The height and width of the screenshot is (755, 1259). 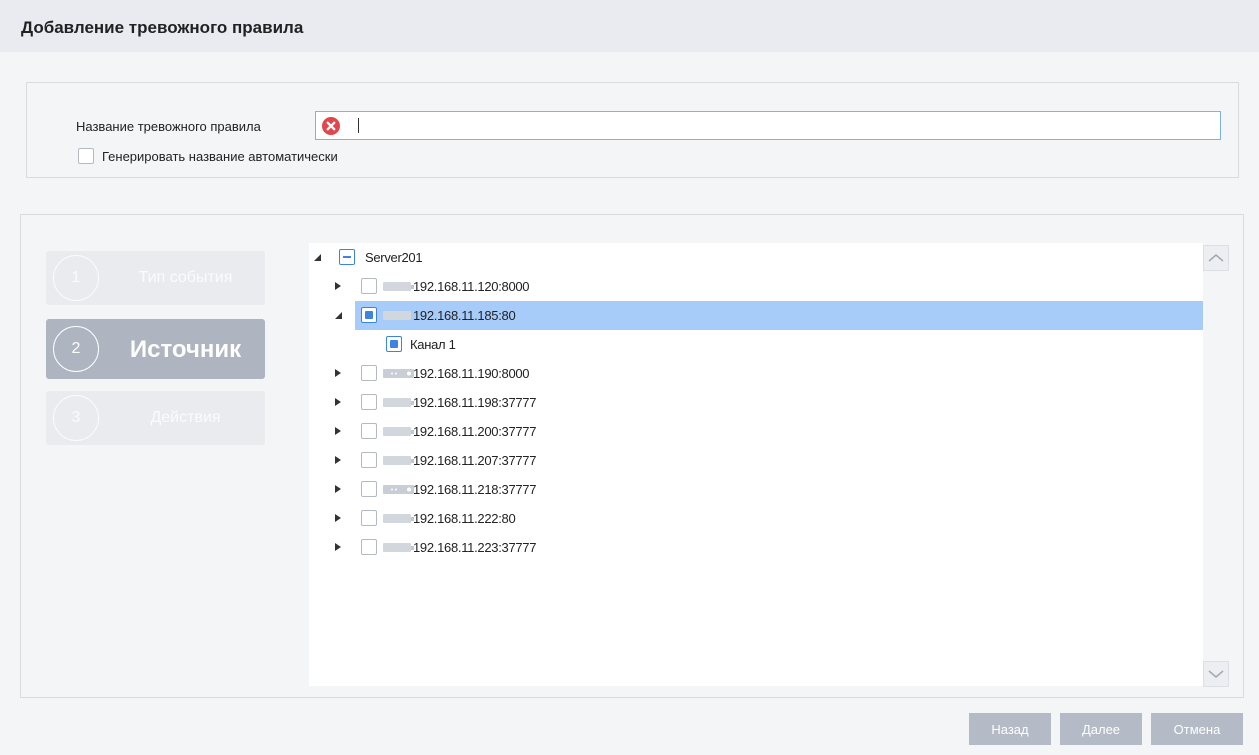 What do you see at coordinates (471, 373) in the screenshot?
I see `tree-device-label: 192.168.11.190:8000` at bounding box center [471, 373].